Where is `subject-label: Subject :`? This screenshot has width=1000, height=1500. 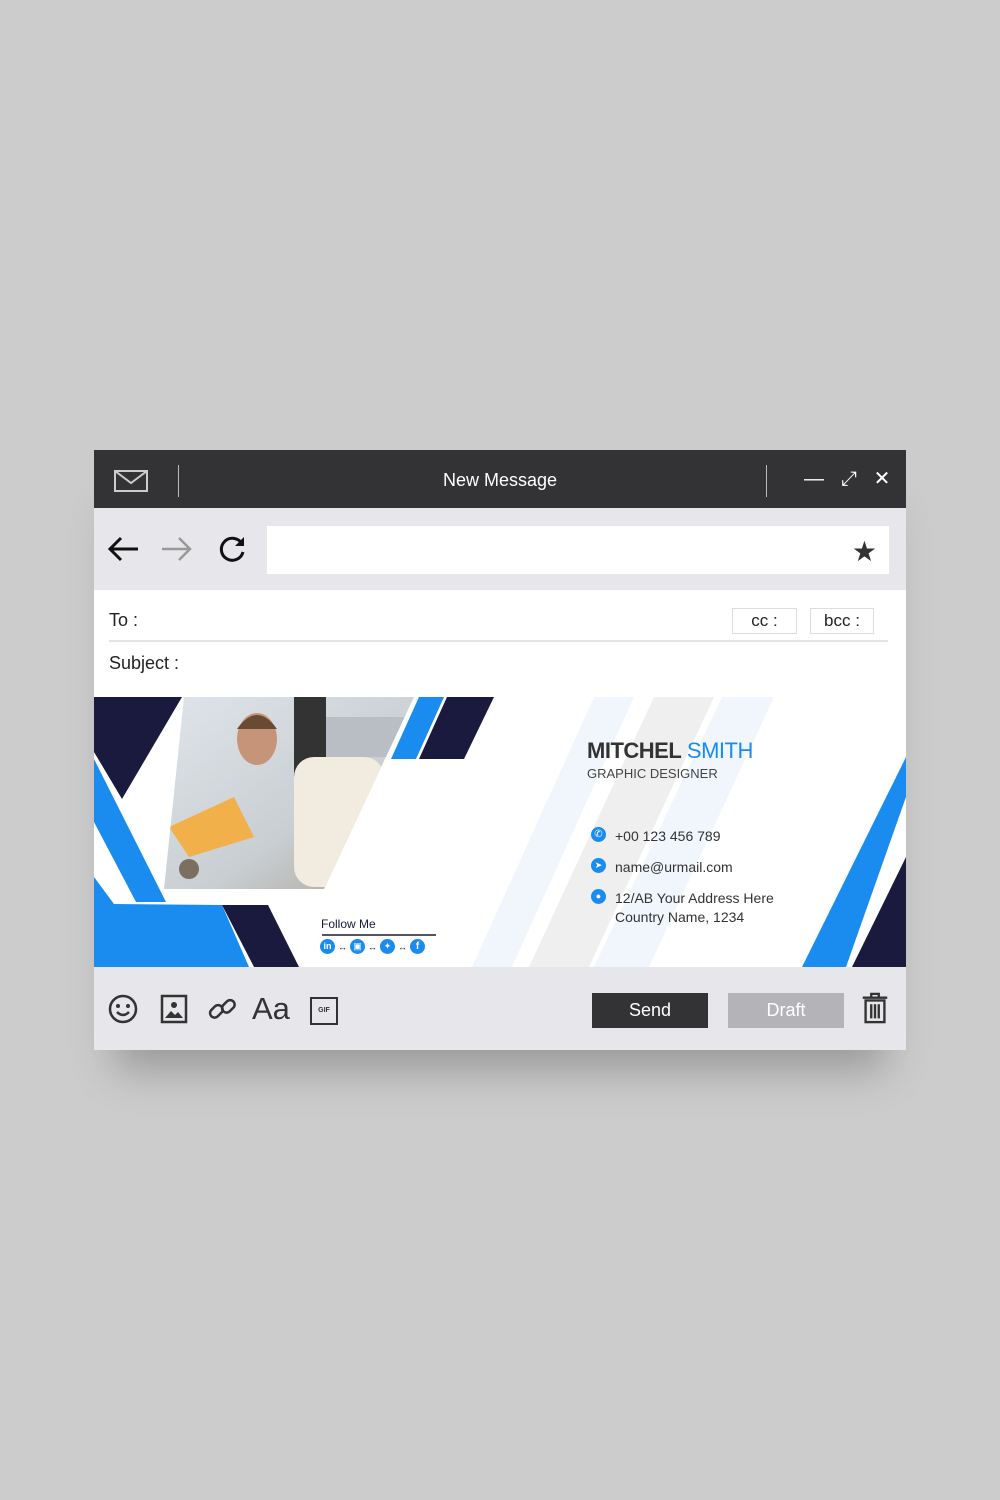
subject-label: Subject : is located at coordinates (144, 663).